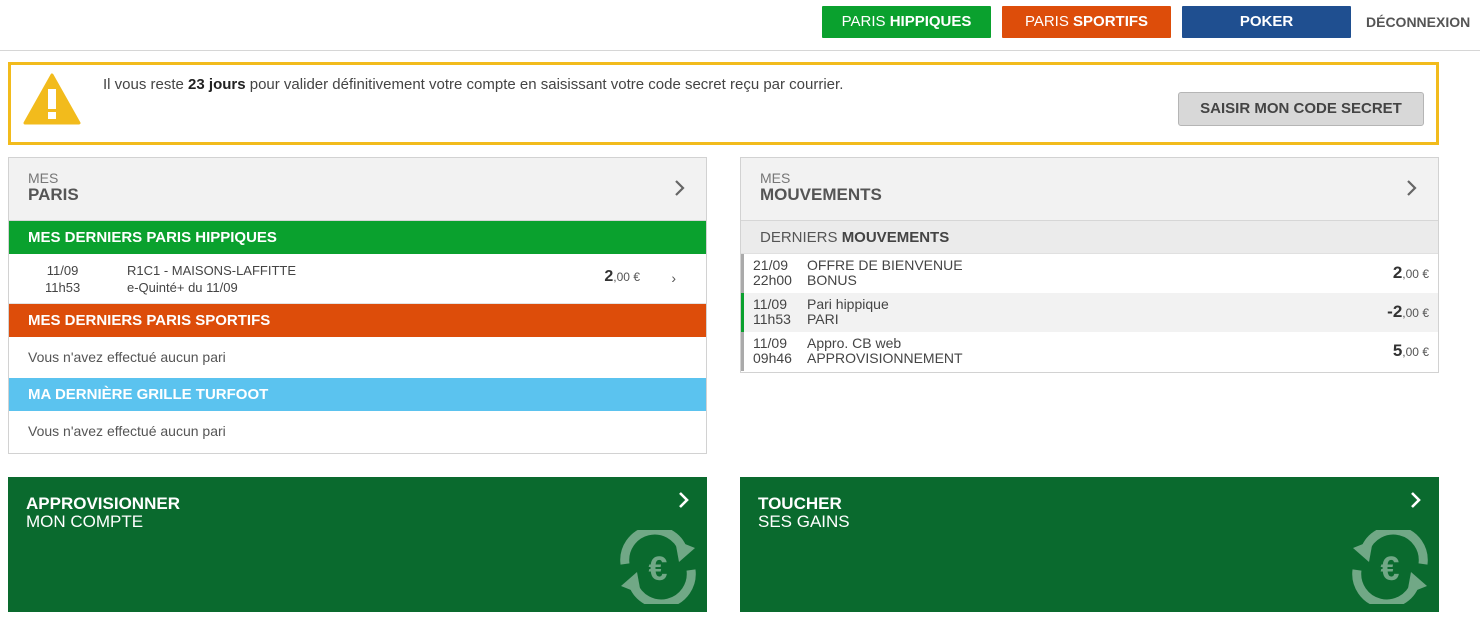 Image resolution: width=1480 pixels, height=627 pixels. I want to click on paris-sportifs-prefix: PARIS, so click(1049, 21).